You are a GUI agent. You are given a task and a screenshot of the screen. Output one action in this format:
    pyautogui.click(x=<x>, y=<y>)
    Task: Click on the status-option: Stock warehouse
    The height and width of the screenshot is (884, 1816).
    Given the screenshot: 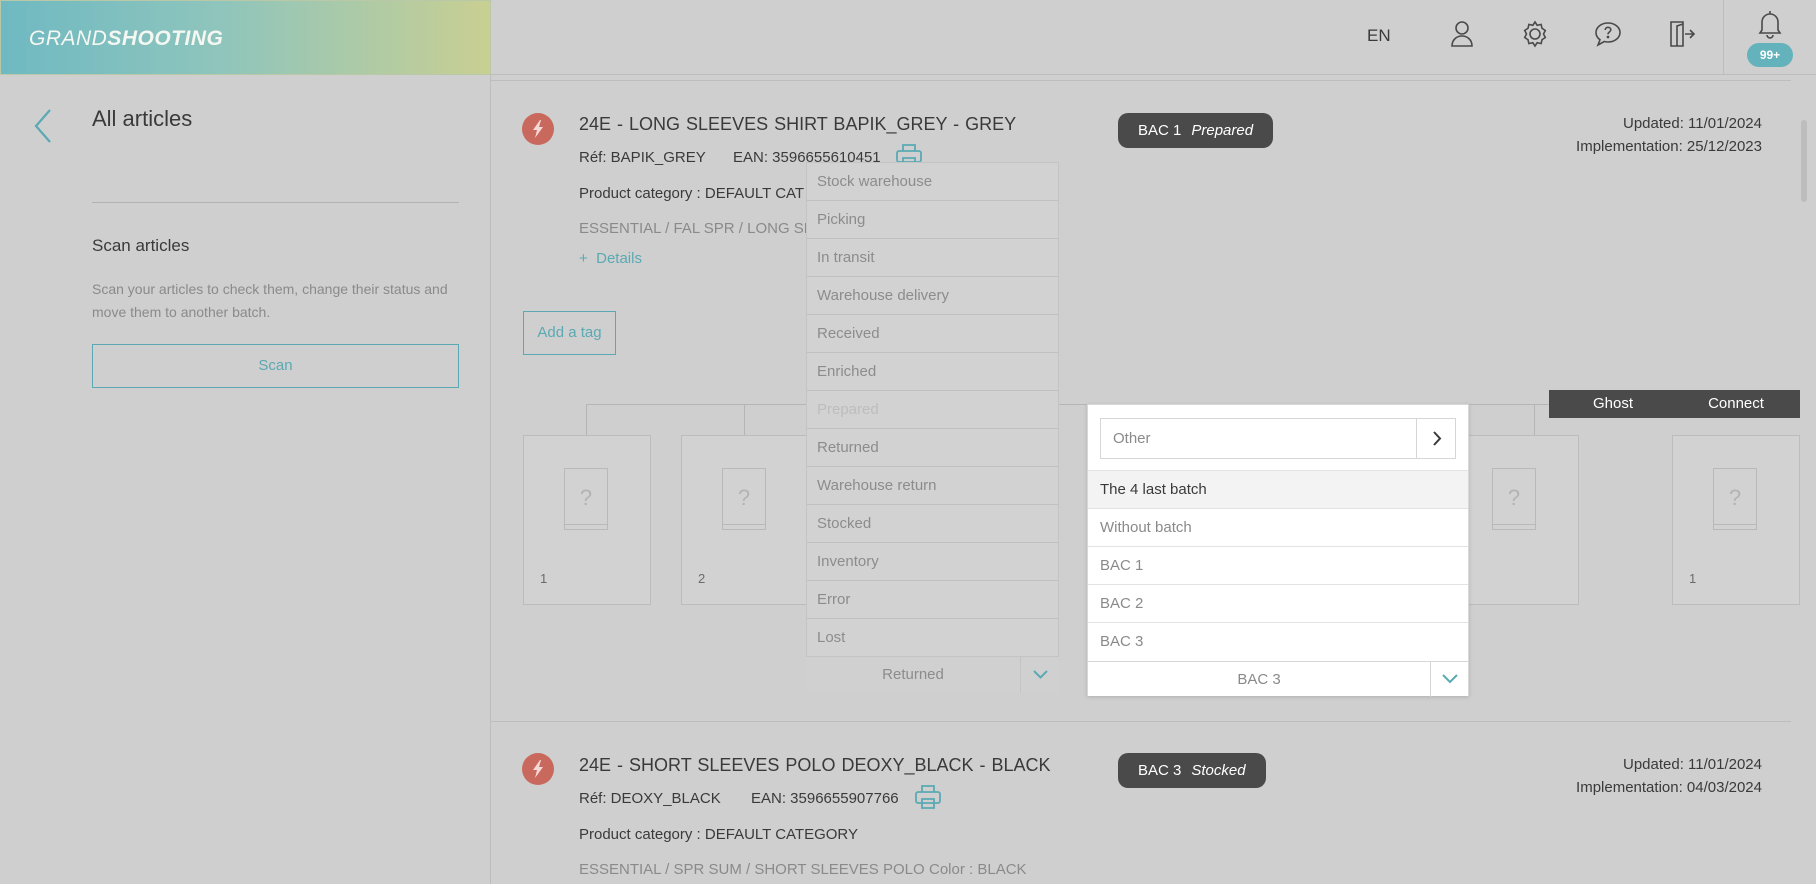 What is the action you would take?
    pyautogui.click(x=932, y=182)
    